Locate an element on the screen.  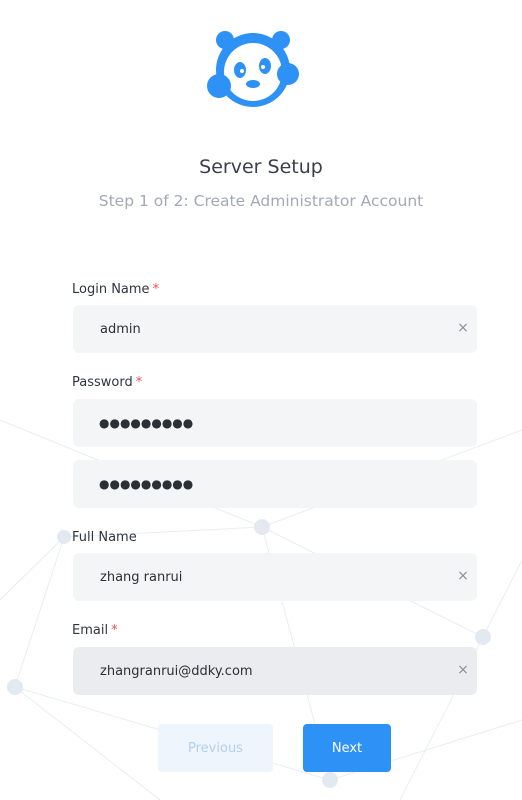
email-label: Email * is located at coordinates (95, 630).